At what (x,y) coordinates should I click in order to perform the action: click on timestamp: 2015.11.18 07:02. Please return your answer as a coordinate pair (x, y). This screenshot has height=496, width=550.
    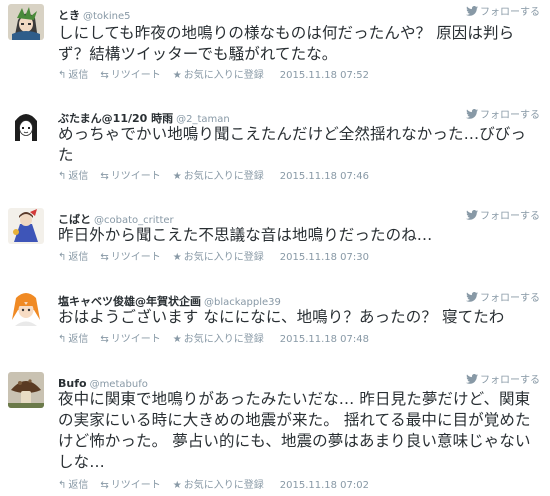
    Looking at the image, I should click on (324, 485).